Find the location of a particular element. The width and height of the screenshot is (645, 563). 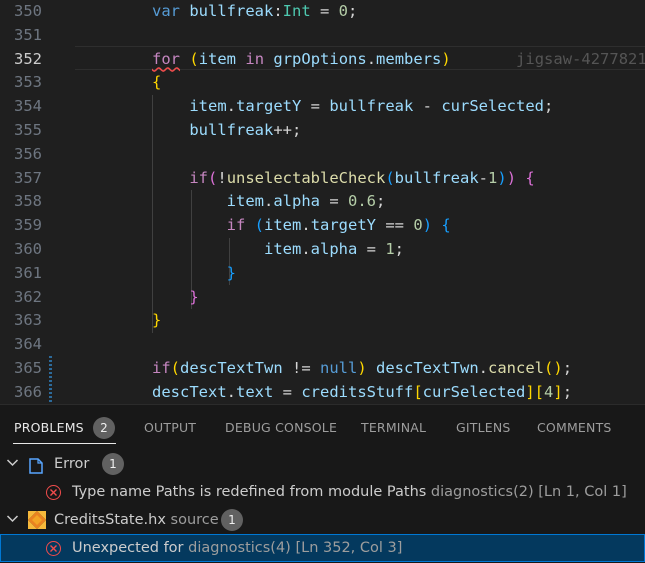

line-number: 363 is located at coordinates (28, 320).